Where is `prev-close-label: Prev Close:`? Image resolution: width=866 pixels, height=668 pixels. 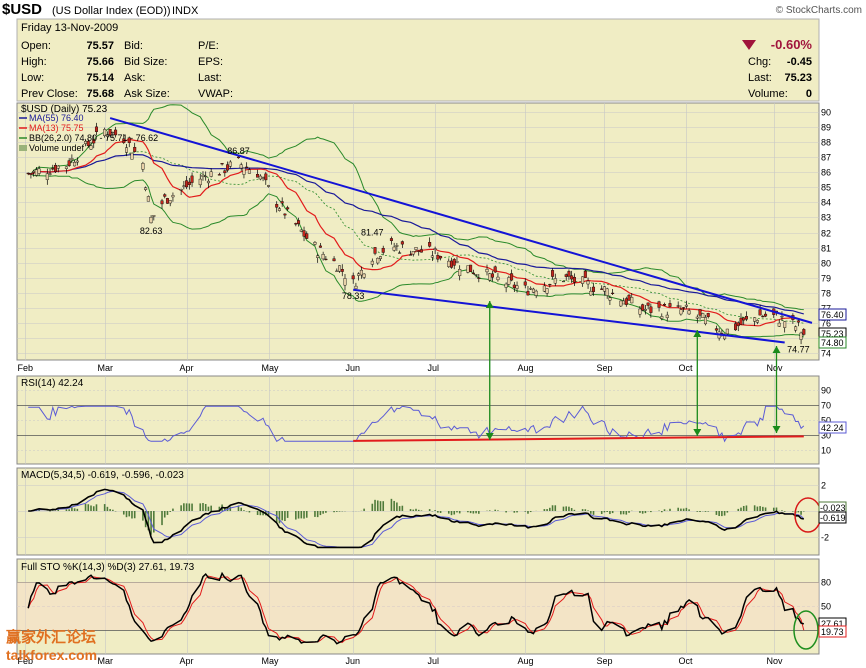 prev-close-label: Prev Close: is located at coordinates (49, 94).